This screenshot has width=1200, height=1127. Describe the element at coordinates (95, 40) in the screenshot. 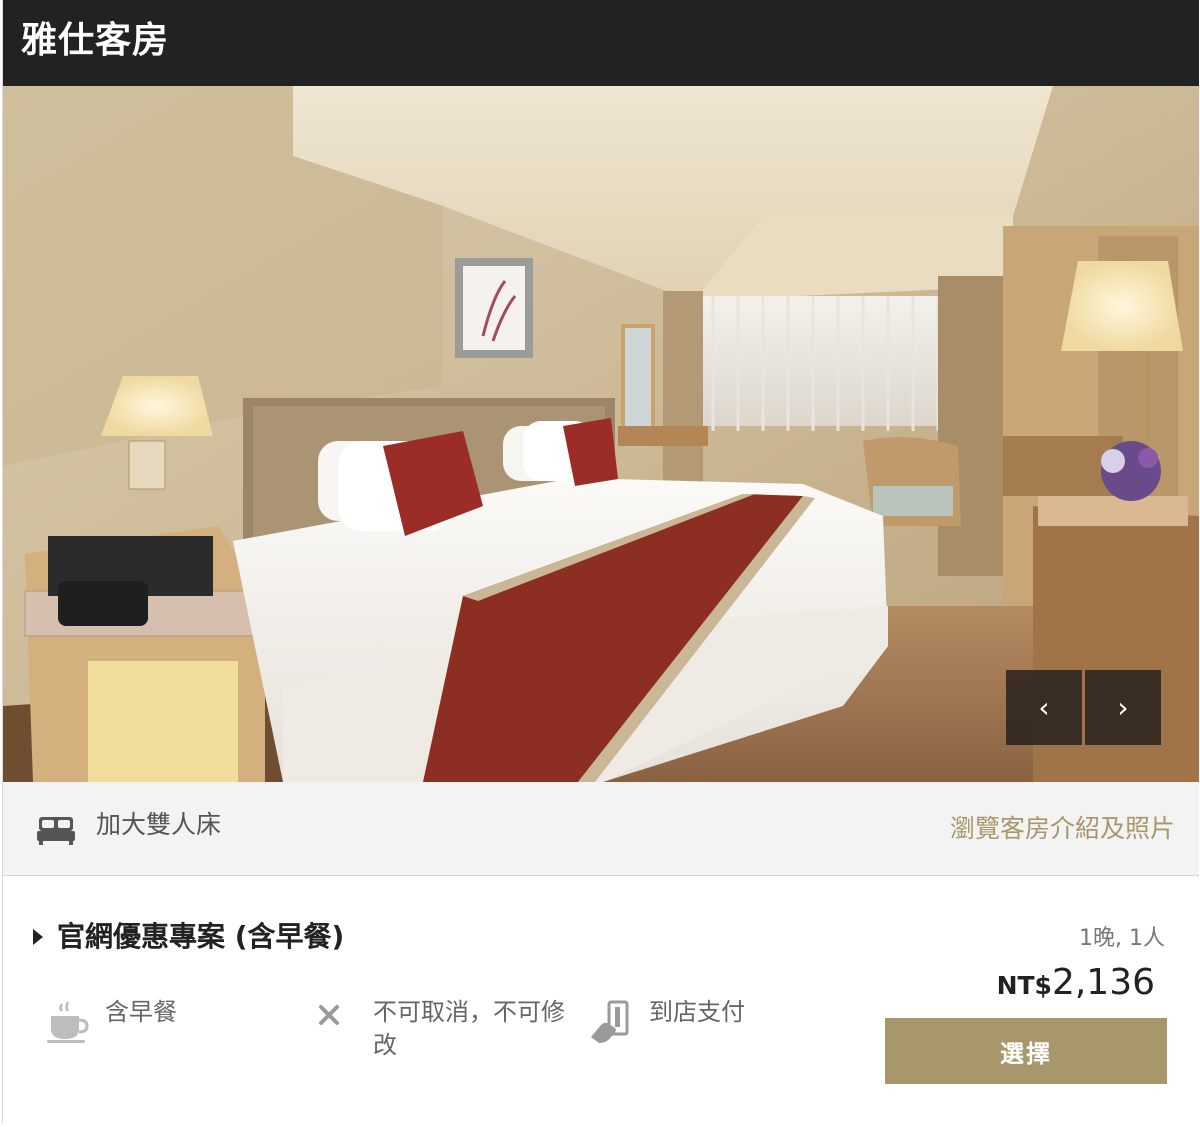

I see `room-title: 雅仕客房` at that location.